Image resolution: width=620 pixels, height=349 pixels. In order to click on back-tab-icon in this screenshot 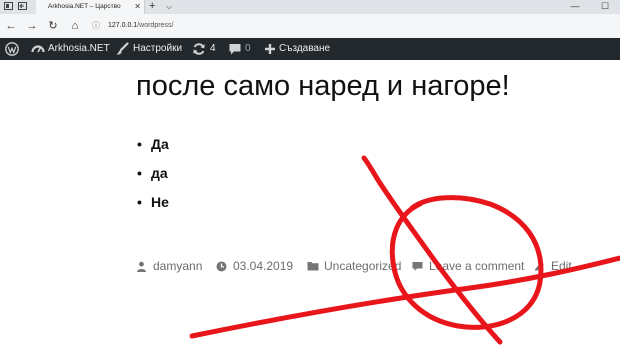, I will do `click(22, 6)`.